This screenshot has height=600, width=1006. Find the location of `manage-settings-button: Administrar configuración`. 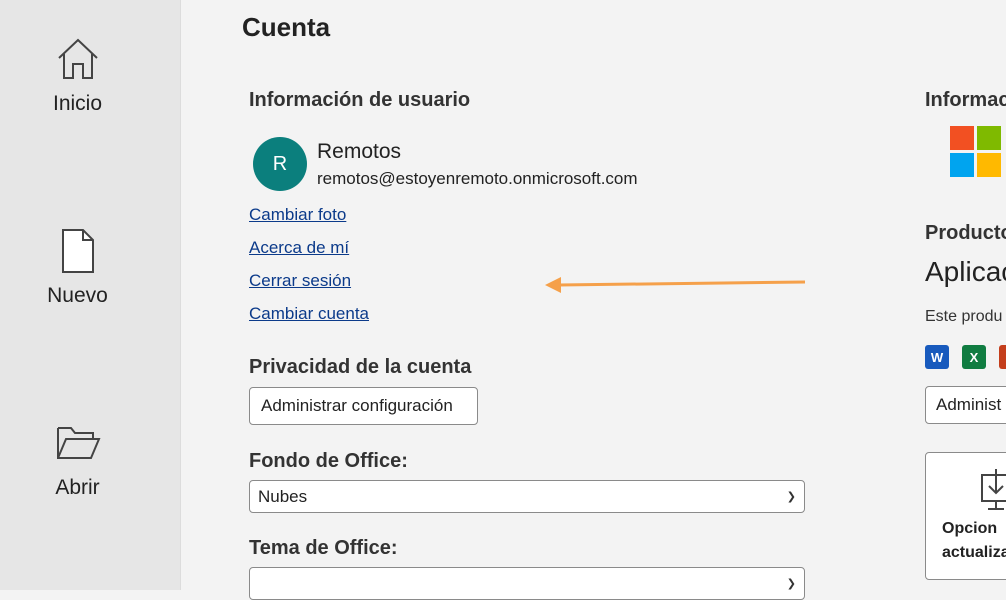

manage-settings-button: Administrar configuración is located at coordinates (363, 406).